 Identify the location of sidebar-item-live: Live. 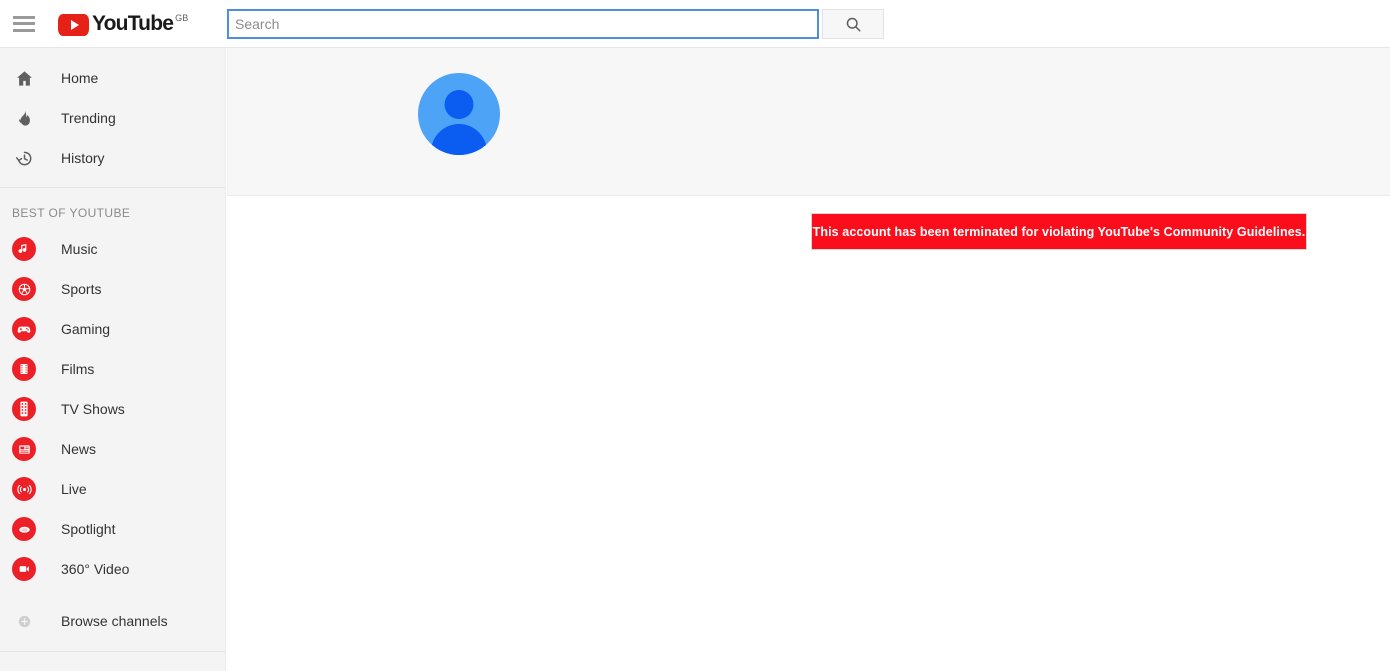
(112, 489).